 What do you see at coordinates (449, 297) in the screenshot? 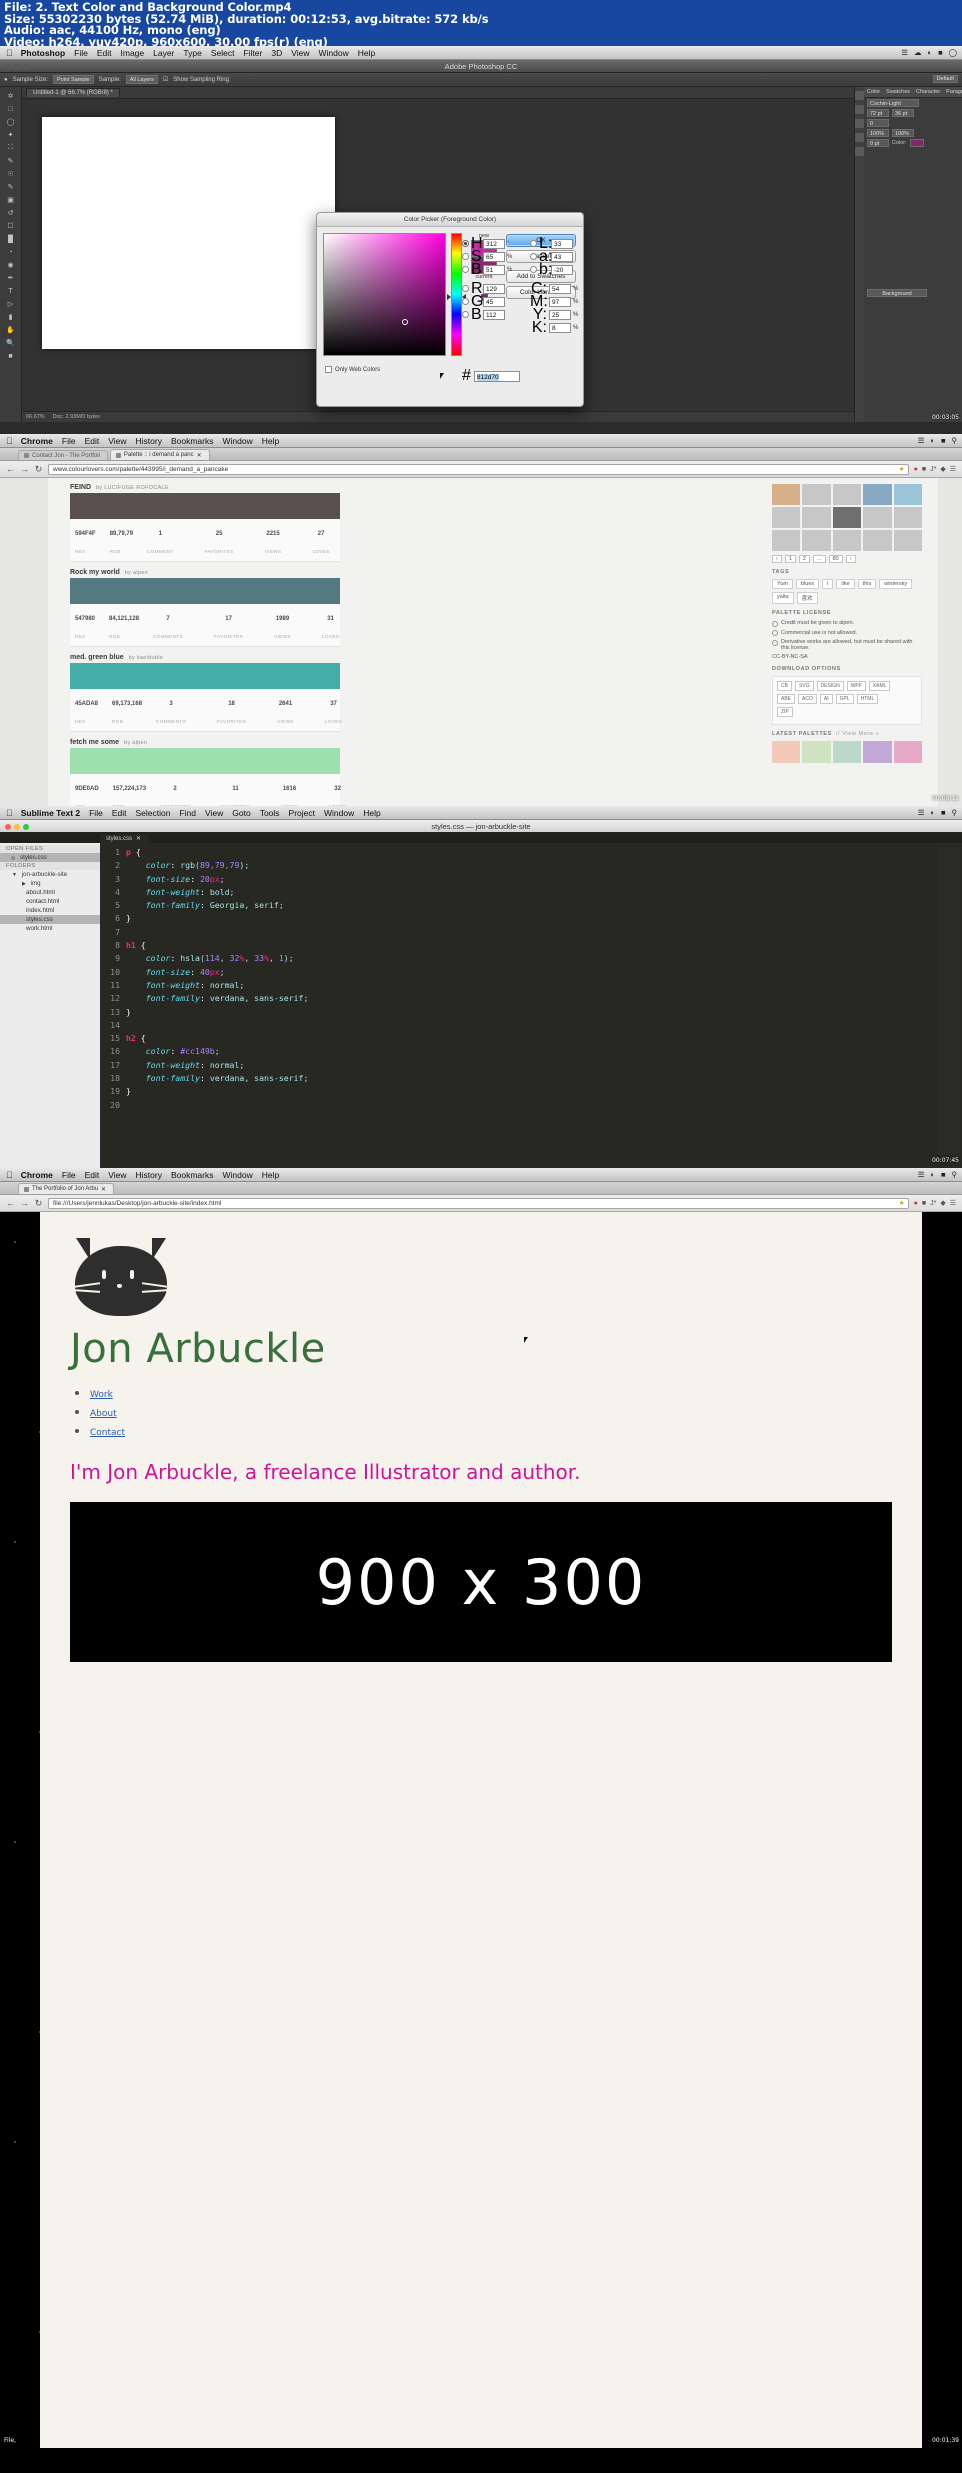
I see `hue-slider-handle-left` at bounding box center [449, 297].